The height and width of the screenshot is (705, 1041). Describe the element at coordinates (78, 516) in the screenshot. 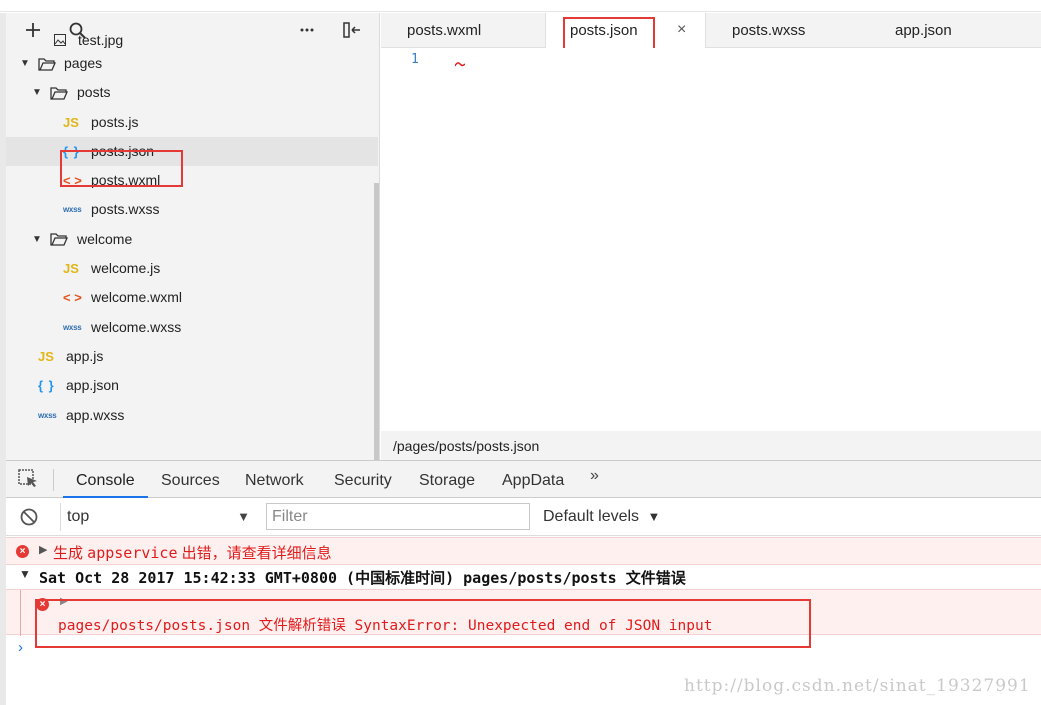

I see `context-value: top` at that location.